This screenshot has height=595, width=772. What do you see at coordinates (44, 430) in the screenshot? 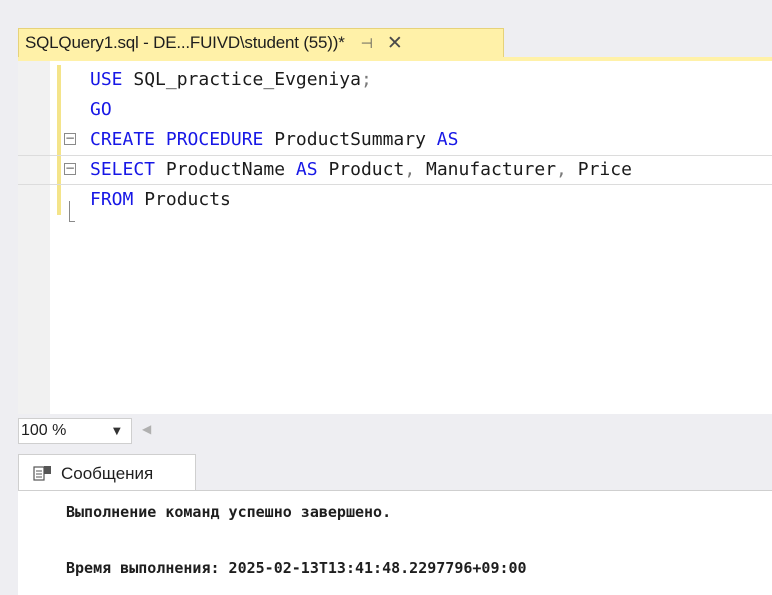
I see `zoom-value: 100 %` at bounding box center [44, 430].